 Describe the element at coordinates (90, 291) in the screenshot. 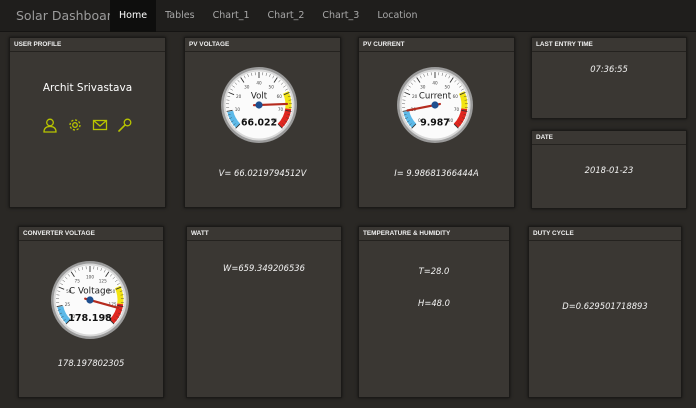

I see `gauge-label: C Voltage` at that location.